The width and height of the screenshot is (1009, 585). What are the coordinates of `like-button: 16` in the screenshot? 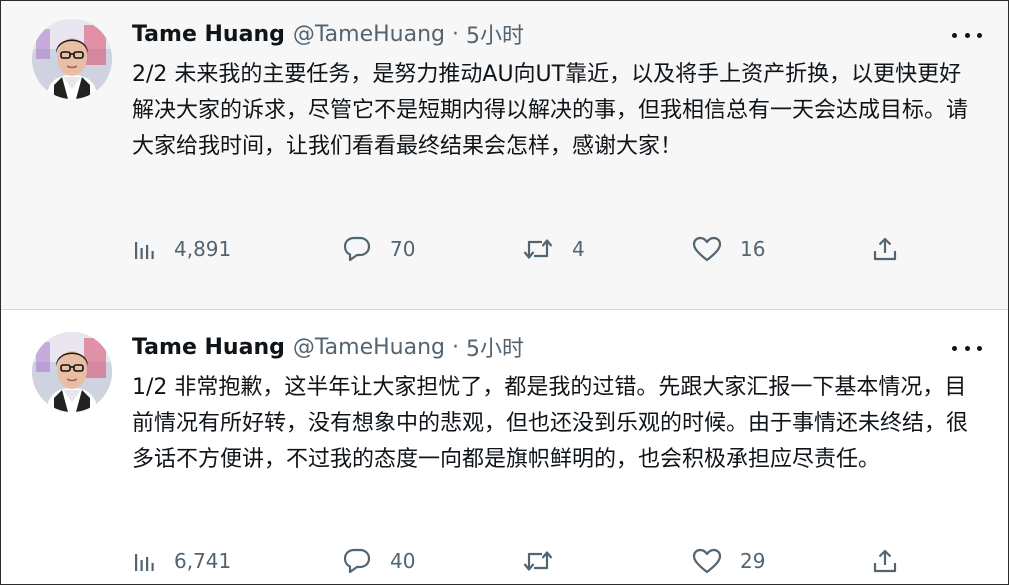 It's located at (728, 249).